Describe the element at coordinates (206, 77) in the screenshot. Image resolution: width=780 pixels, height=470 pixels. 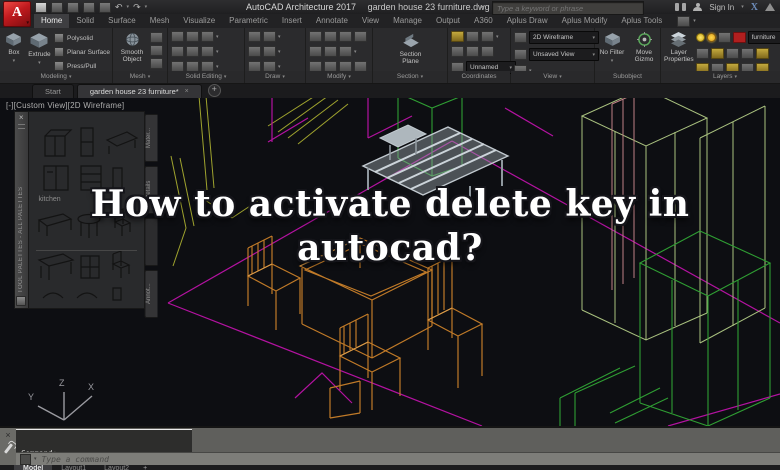
I see `panel-label-solid-editing: Solid Editing ▾` at that location.